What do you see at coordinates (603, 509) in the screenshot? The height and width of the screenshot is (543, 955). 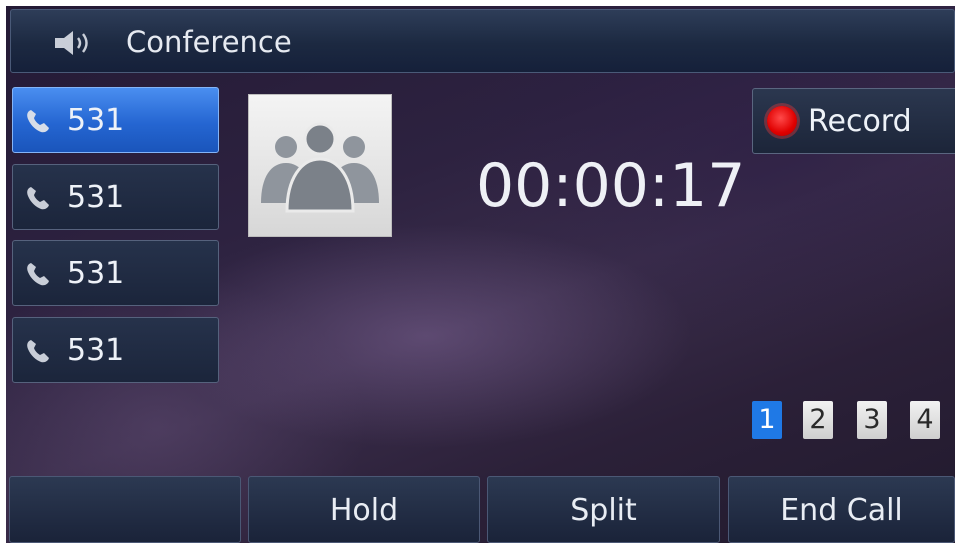 I see `split-button: Split` at bounding box center [603, 509].